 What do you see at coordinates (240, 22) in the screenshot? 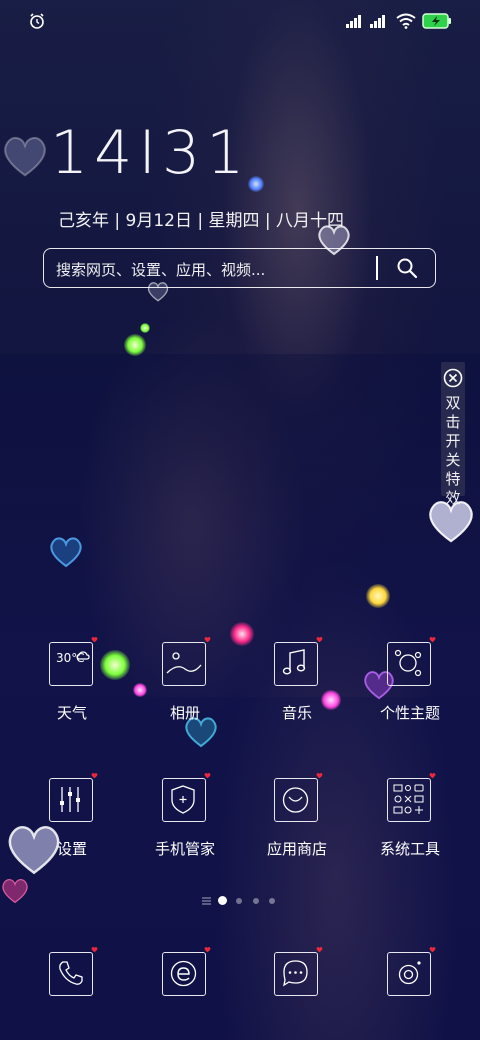
I see `status-bar` at bounding box center [240, 22].